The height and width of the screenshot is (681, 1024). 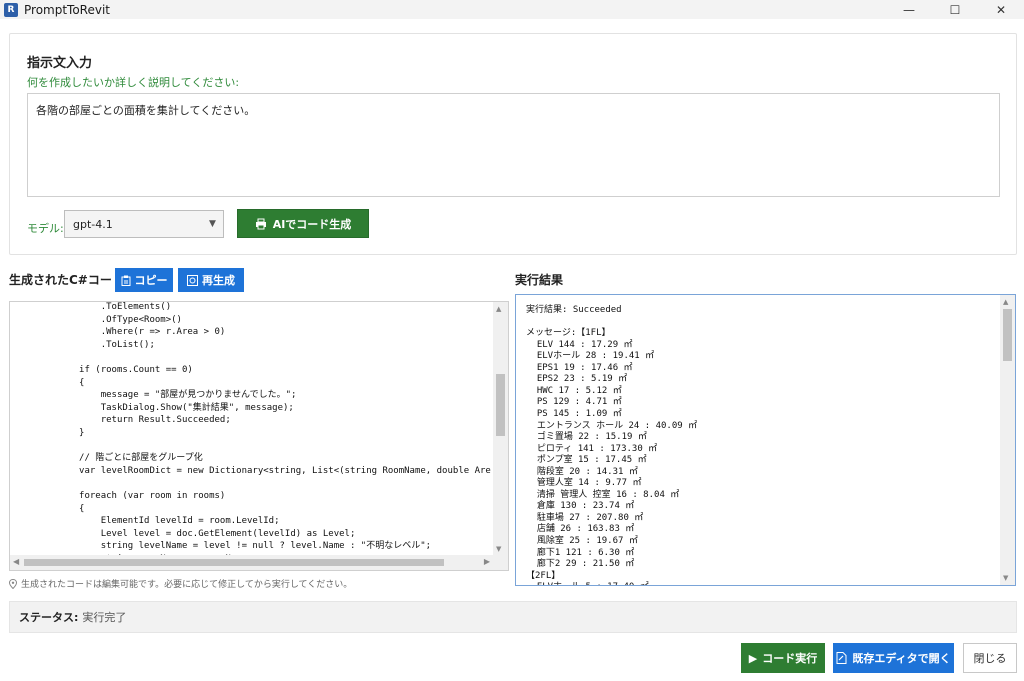 I want to click on location-pin-icon, so click(x=13, y=583).